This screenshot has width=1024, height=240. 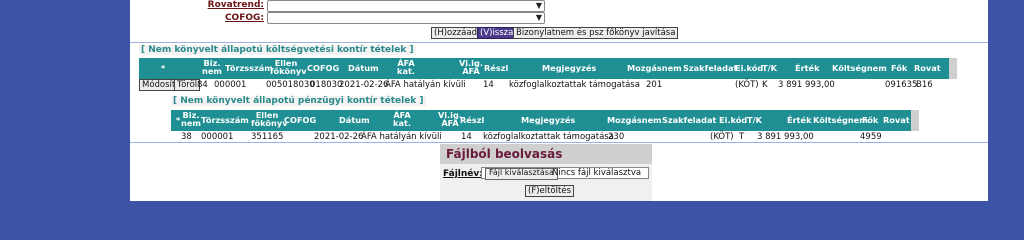 I want to click on file-name-label: Fájlnév:, so click(x=463, y=174).